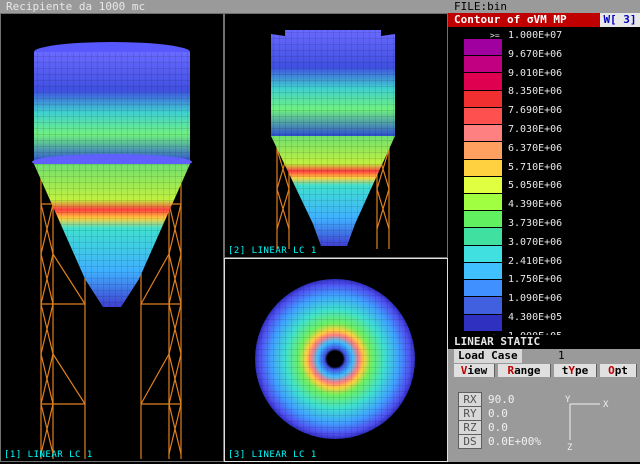 This screenshot has height=464, width=640. Describe the element at coordinates (620, 20) in the screenshot. I see `window-indicator: W[ 3]` at that location.